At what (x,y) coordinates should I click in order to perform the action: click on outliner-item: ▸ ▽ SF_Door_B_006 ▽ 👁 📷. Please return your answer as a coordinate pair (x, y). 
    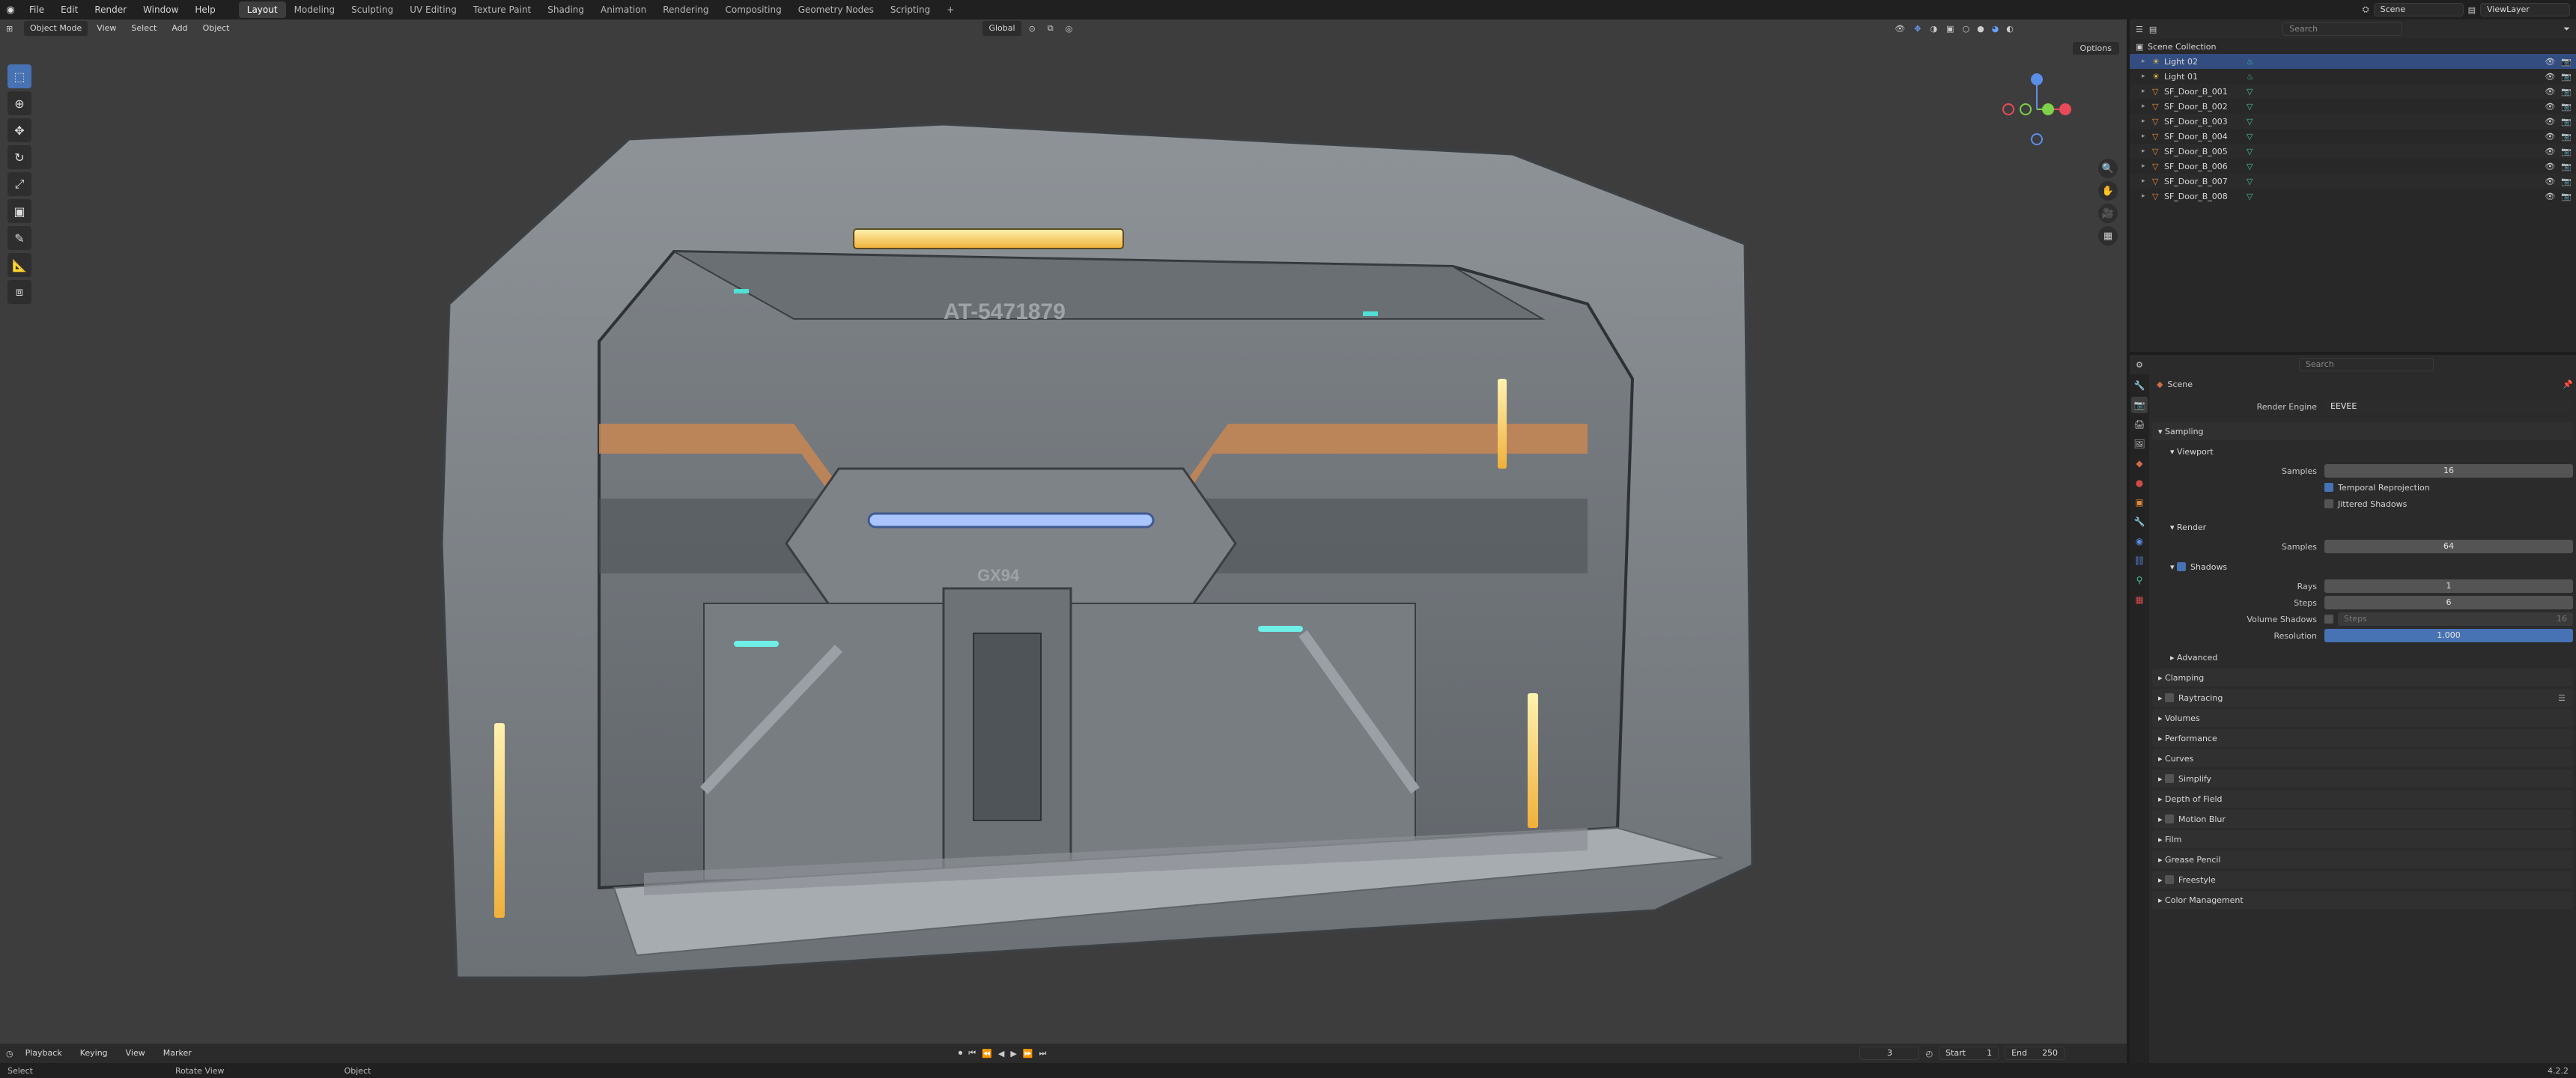
    Looking at the image, I should click on (2353, 166).